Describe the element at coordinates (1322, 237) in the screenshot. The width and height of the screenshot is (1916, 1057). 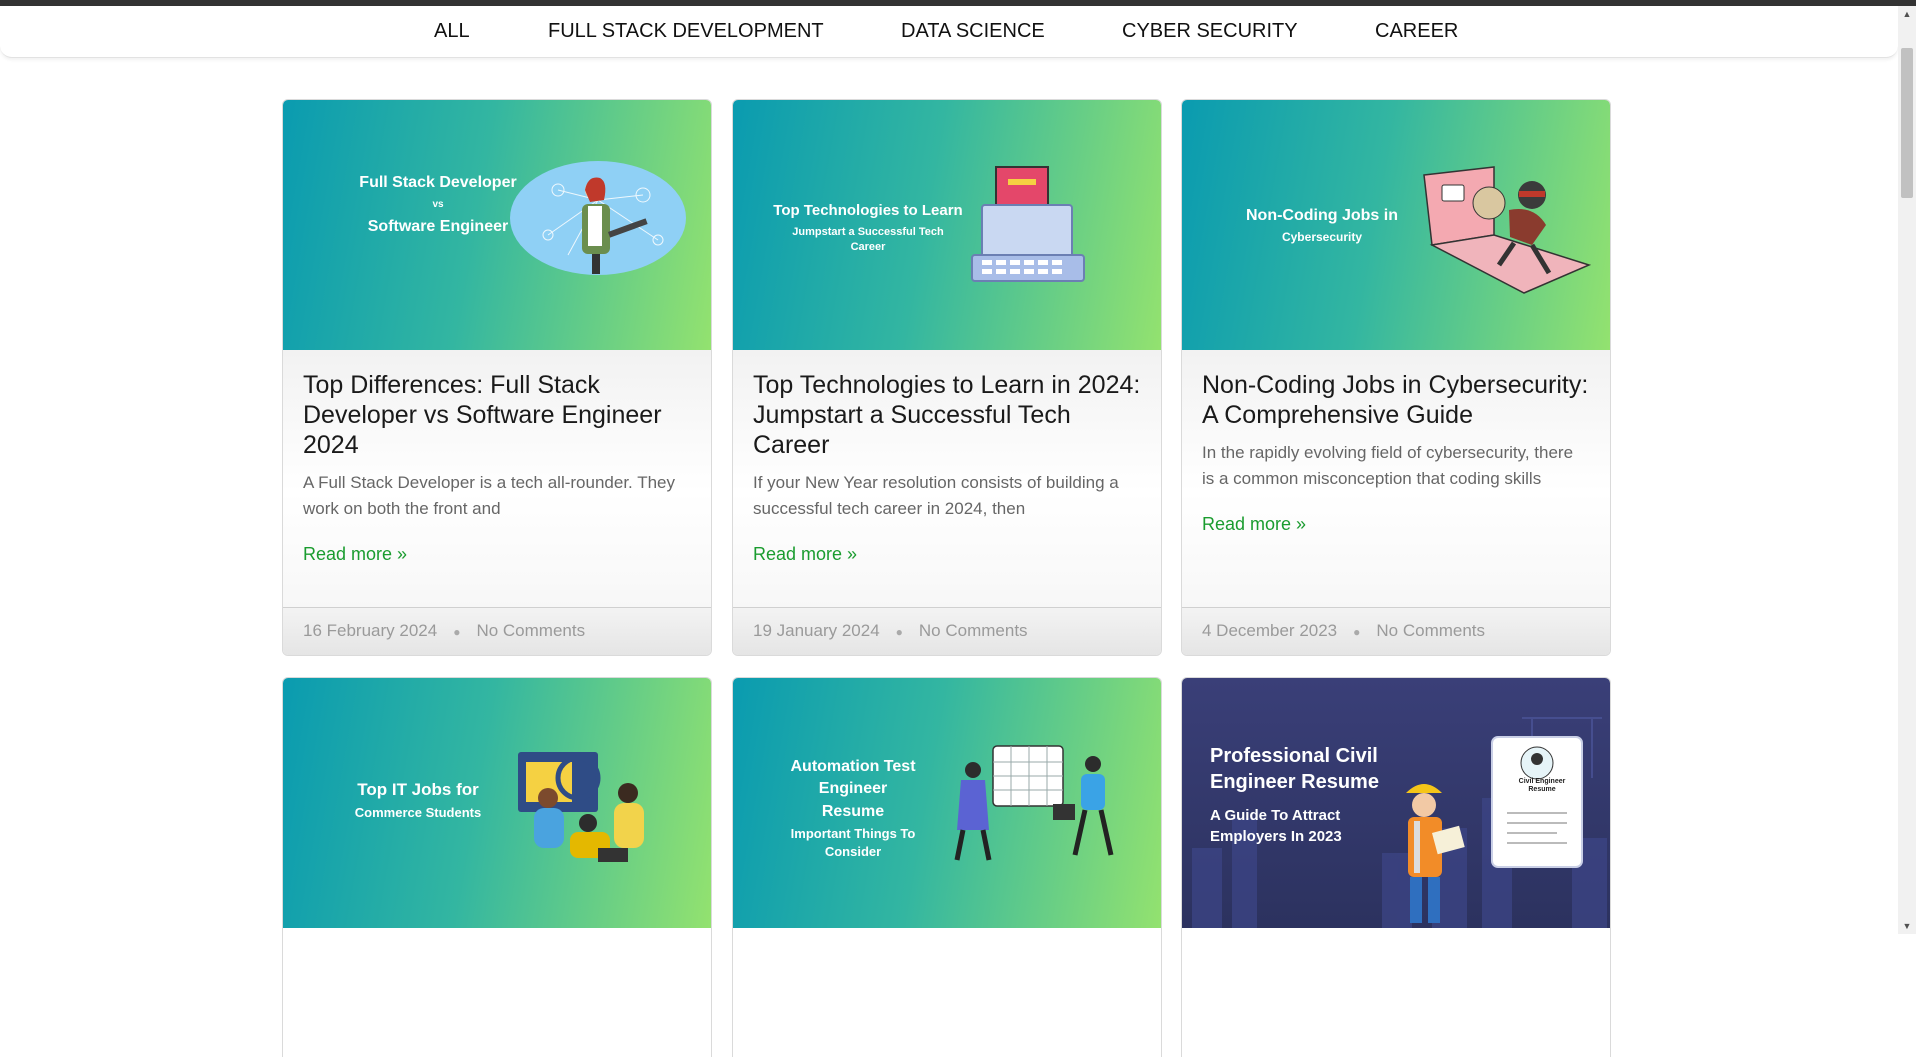
I see `thumbnail-subtitle: Cybersecurity` at that location.